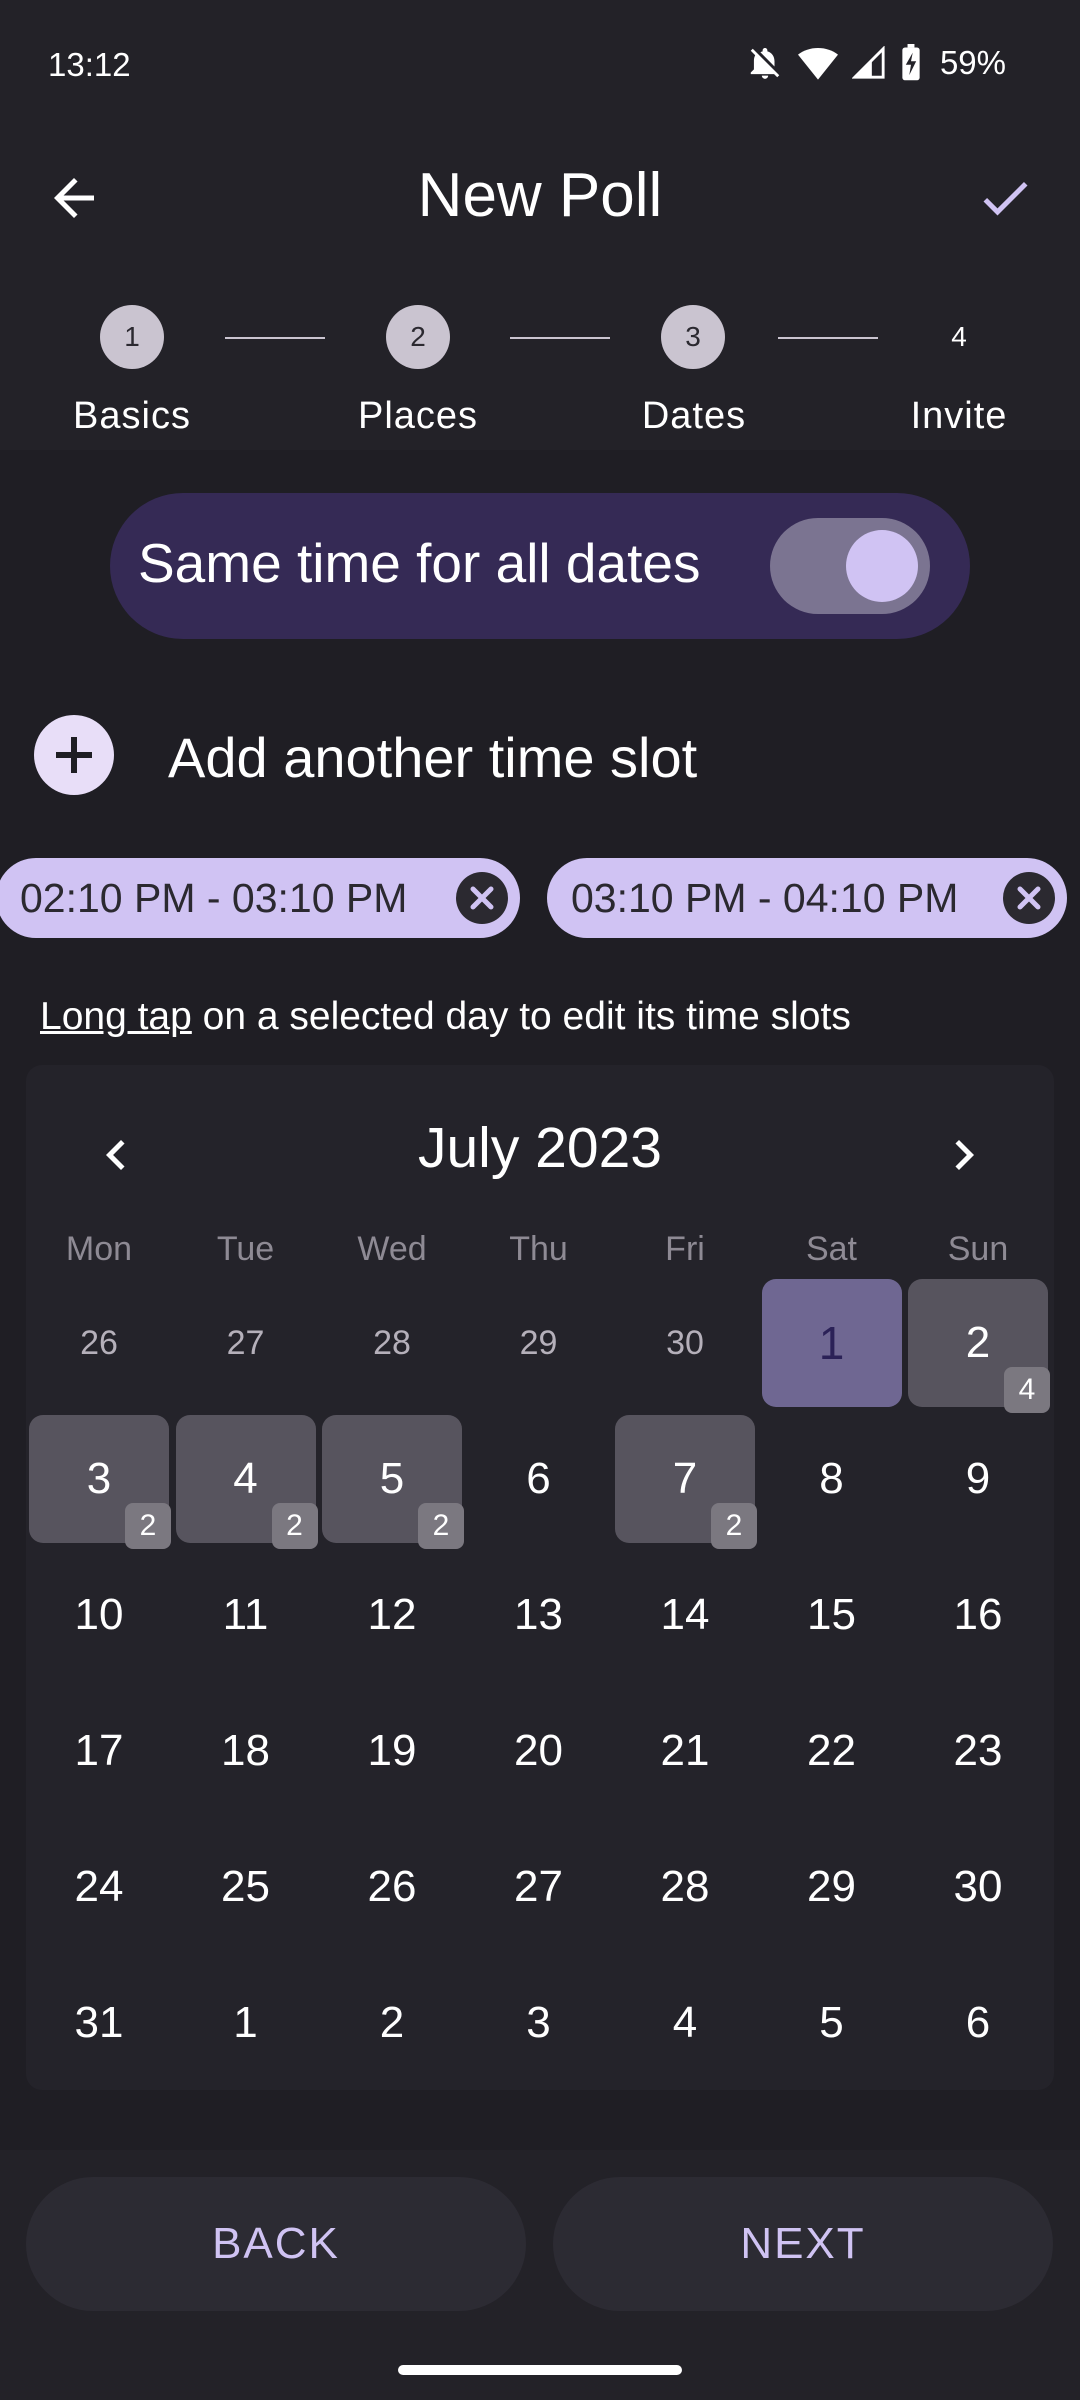  I want to click on home-indicator, so click(540, 2370).